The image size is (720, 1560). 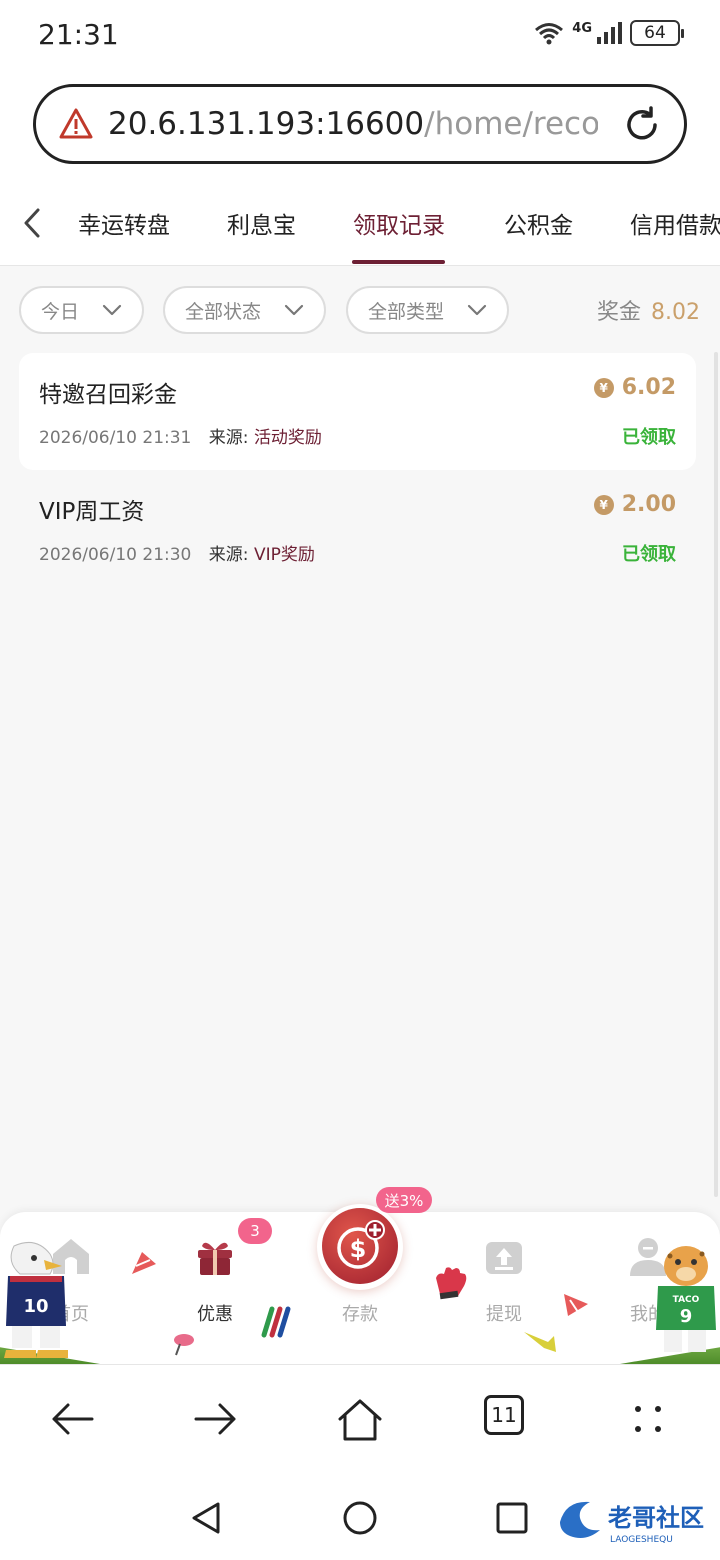 I want to click on tab-provident-fund: 公积金, so click(x=538, y=223).